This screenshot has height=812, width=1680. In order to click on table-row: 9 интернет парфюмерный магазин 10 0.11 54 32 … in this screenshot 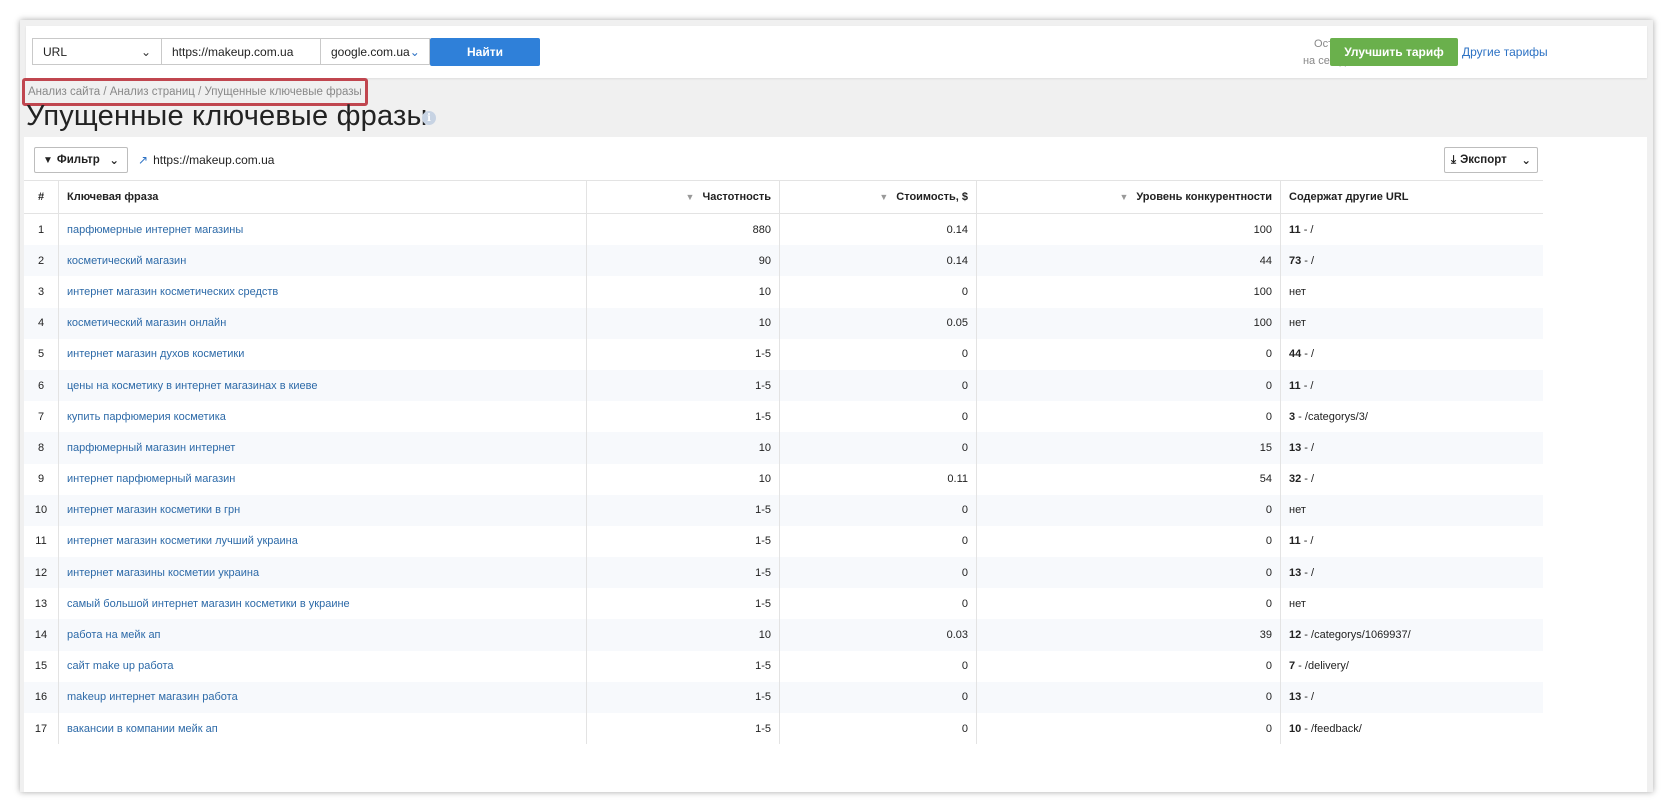, I will do `click(783, 479)`.